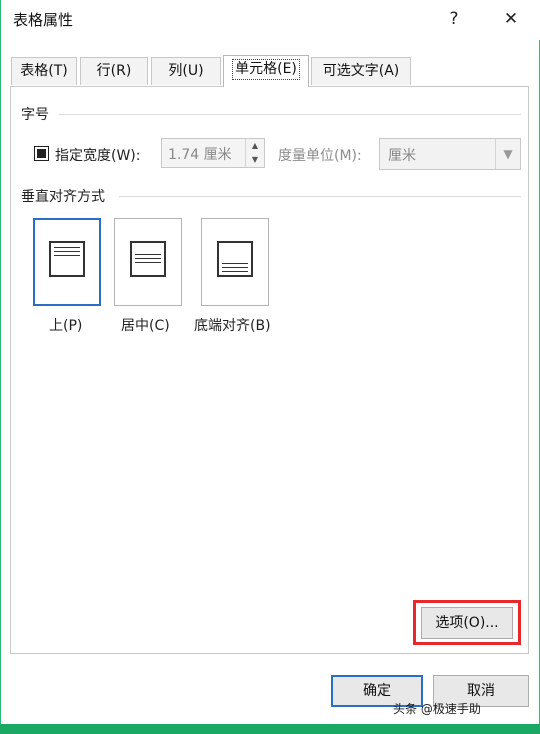 This screenshot has height=734, width=540. I want to click on dialog-title: 表格属性, so click(43, 20).